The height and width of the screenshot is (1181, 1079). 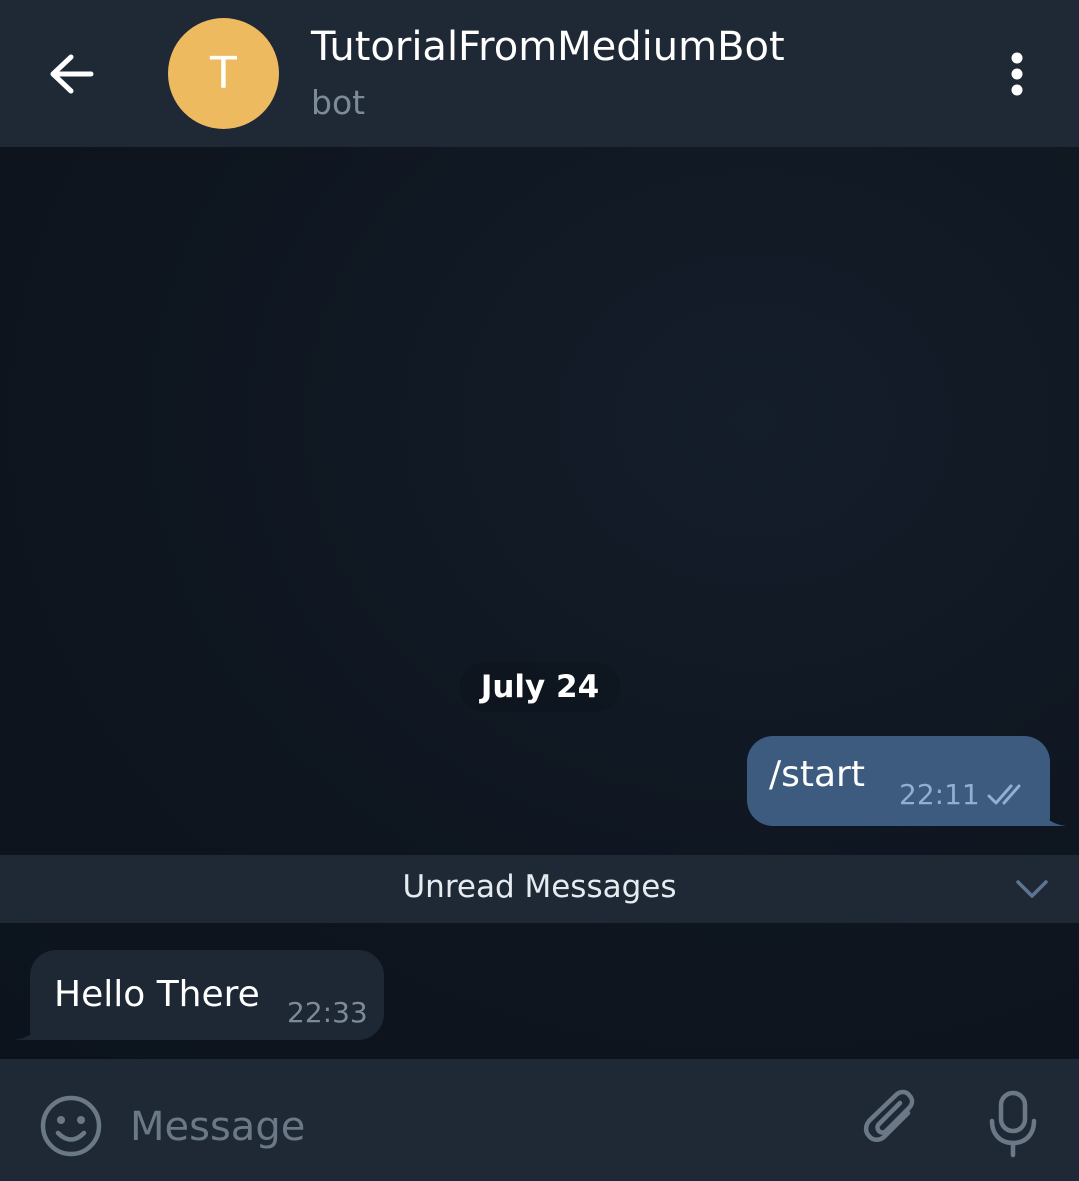 I want to click on microphone-icon, so click(x=1013, y=1124).